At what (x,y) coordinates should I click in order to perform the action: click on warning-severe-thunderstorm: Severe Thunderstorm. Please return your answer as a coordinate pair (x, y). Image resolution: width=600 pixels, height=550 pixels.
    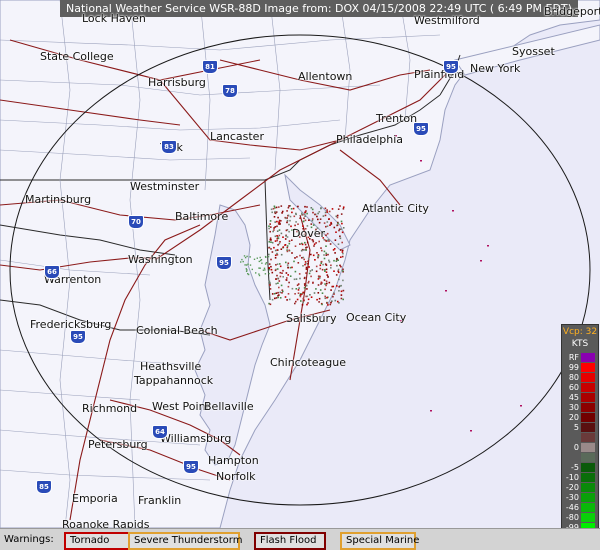
    Looking at the image, I should click on (185, 541).